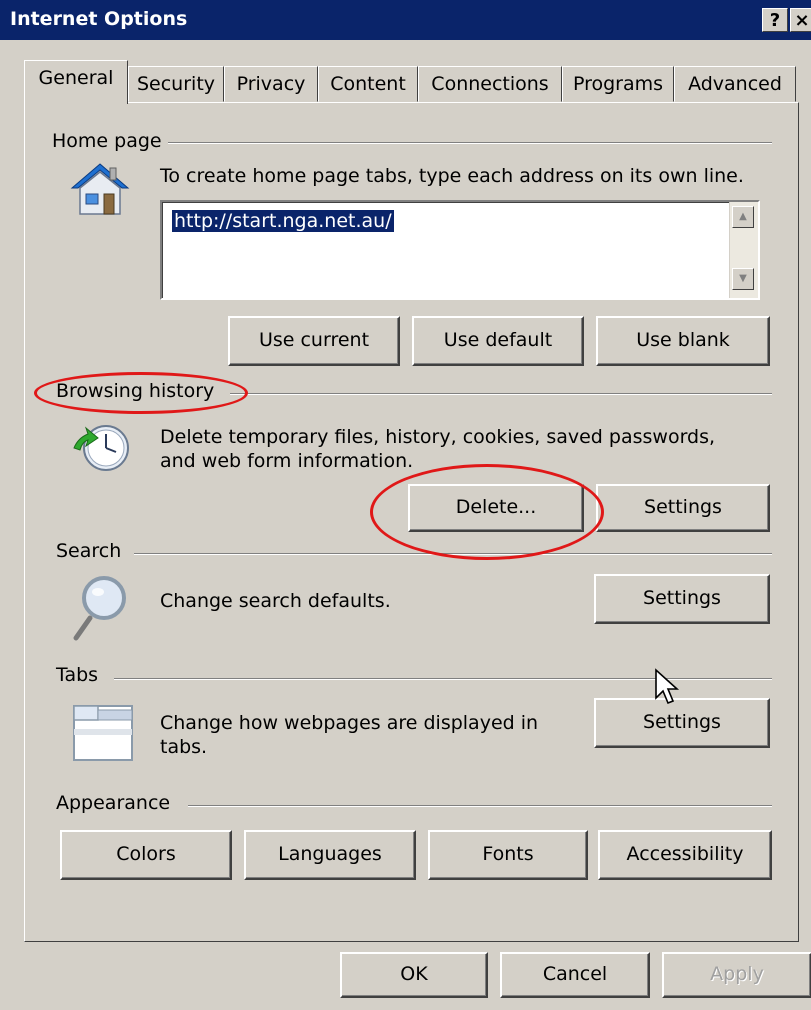 This screenshot has width=811, height=1010. I want to click on tab-advanced: Advanced, so click(735, 84).